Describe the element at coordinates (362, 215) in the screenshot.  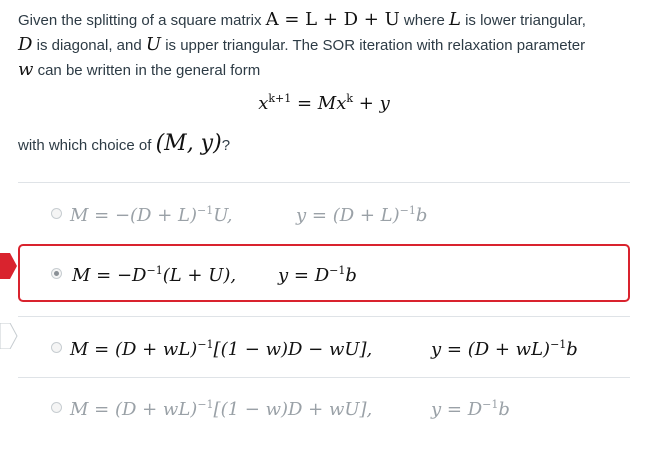
I see `option-1-y: y = (D + L)−1b` at that location.